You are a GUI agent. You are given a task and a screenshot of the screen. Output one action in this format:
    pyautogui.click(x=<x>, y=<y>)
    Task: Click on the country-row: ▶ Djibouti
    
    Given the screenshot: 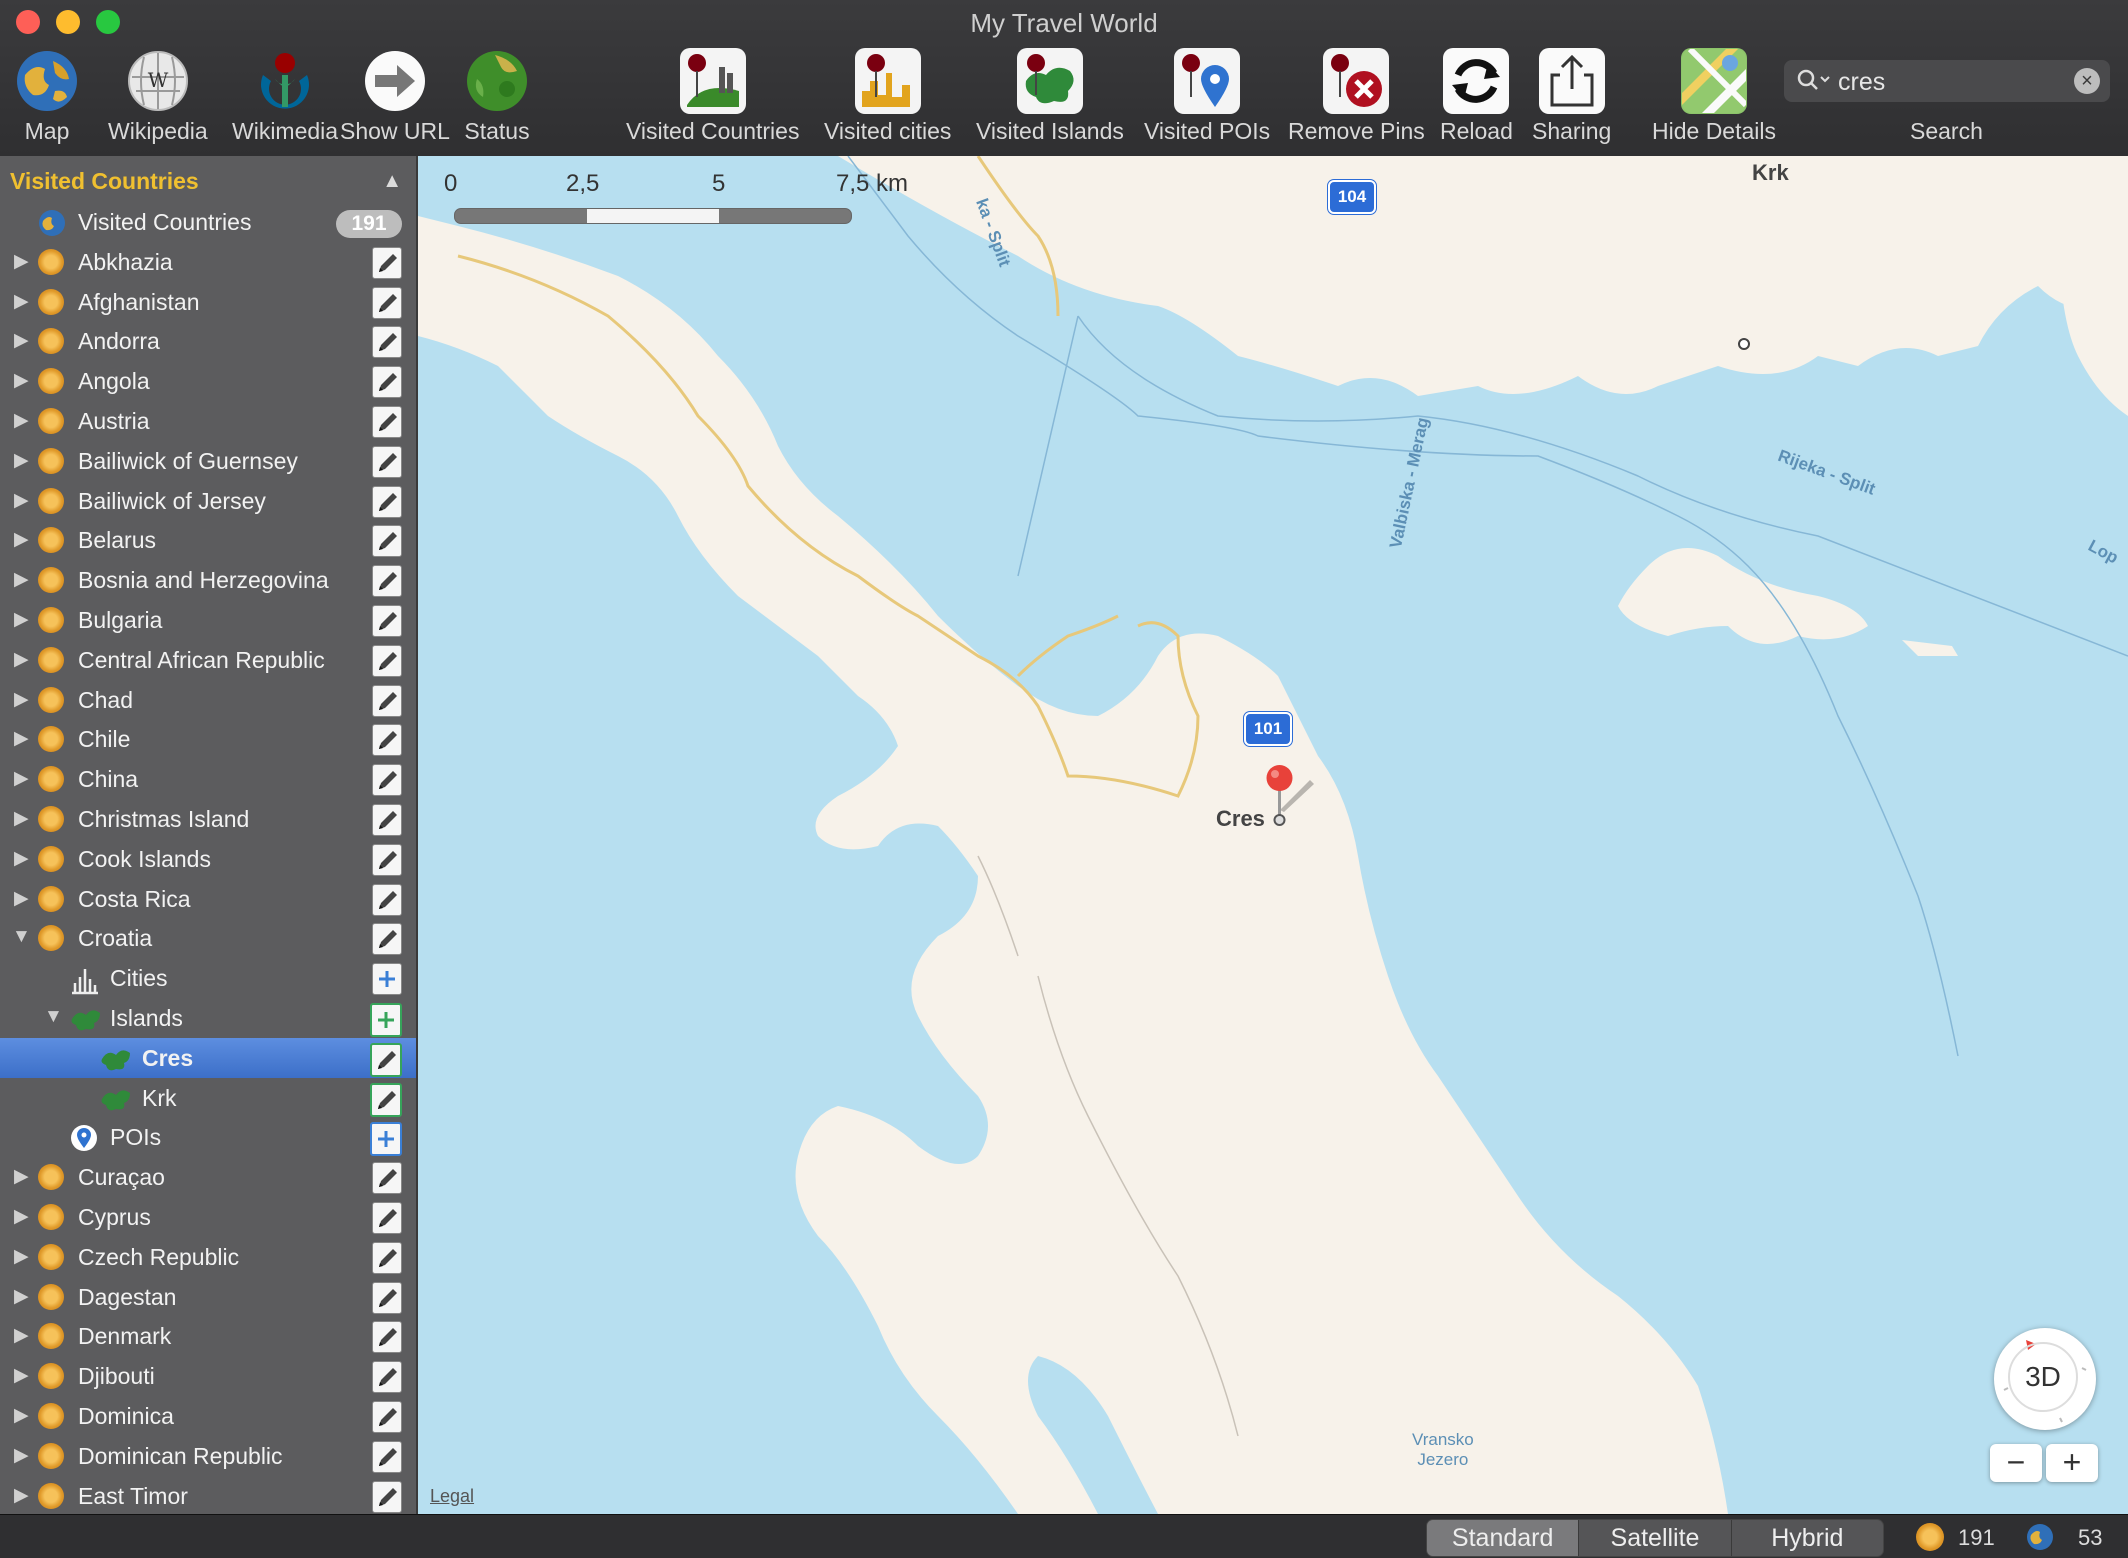 What is the action you would take?
    pyautogui.click(x=208, y=1376)
    